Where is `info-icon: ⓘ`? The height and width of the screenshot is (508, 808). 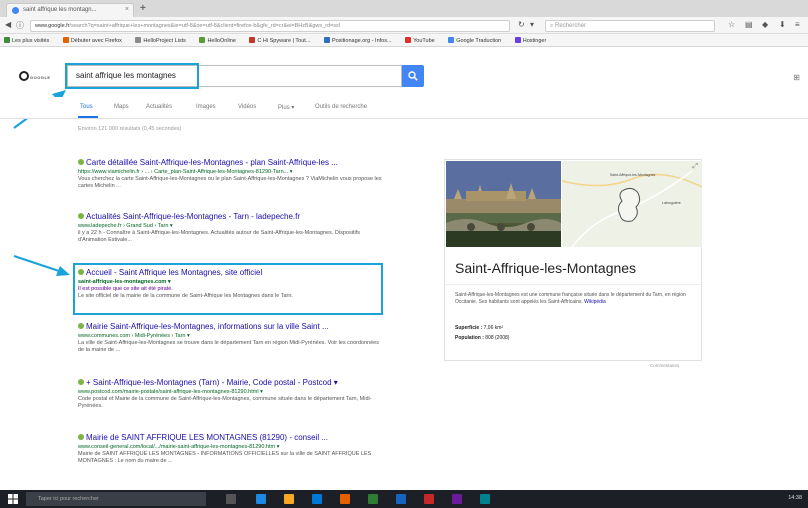 info-icon: ⓘ is located at coordinates (20, 25).